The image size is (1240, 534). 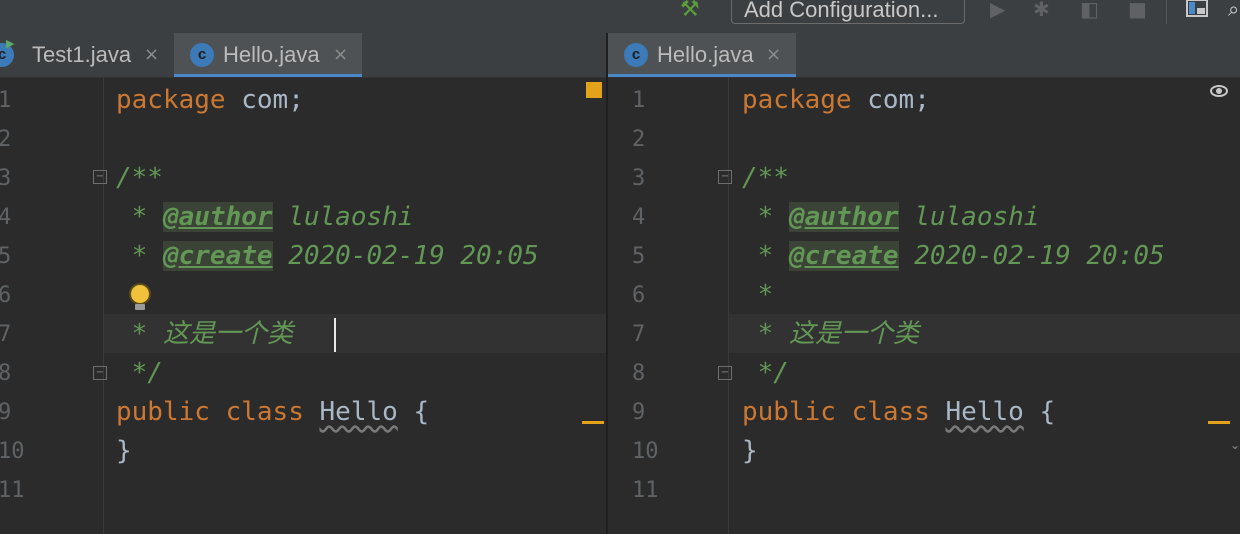 I want to click on run-arrow-icon: ▶, so click(x=10, y=43).